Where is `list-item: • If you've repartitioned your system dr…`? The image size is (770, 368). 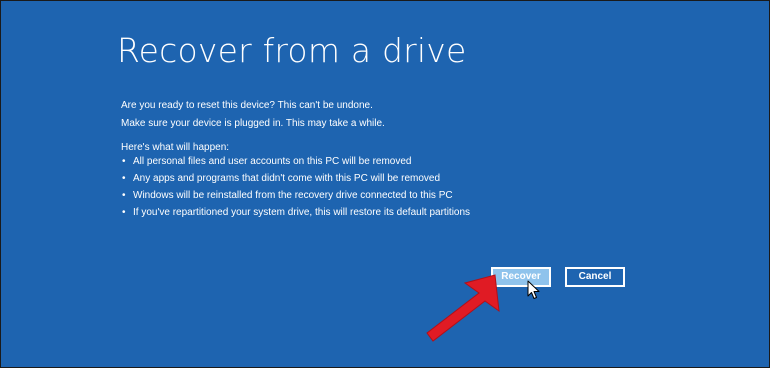
list-item: • If you've repartitioned your system dr… is located at coordinates (295, 212).